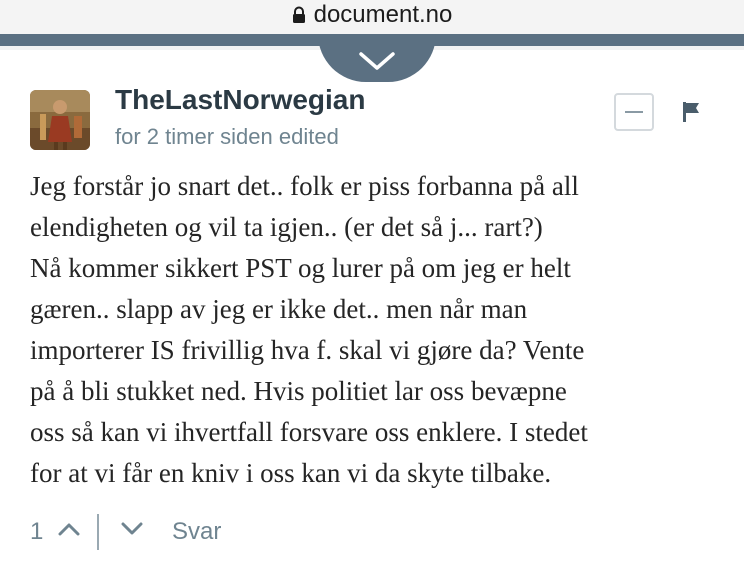 The image size is (744, 564). I want to click on avatar, so click(60, 120).